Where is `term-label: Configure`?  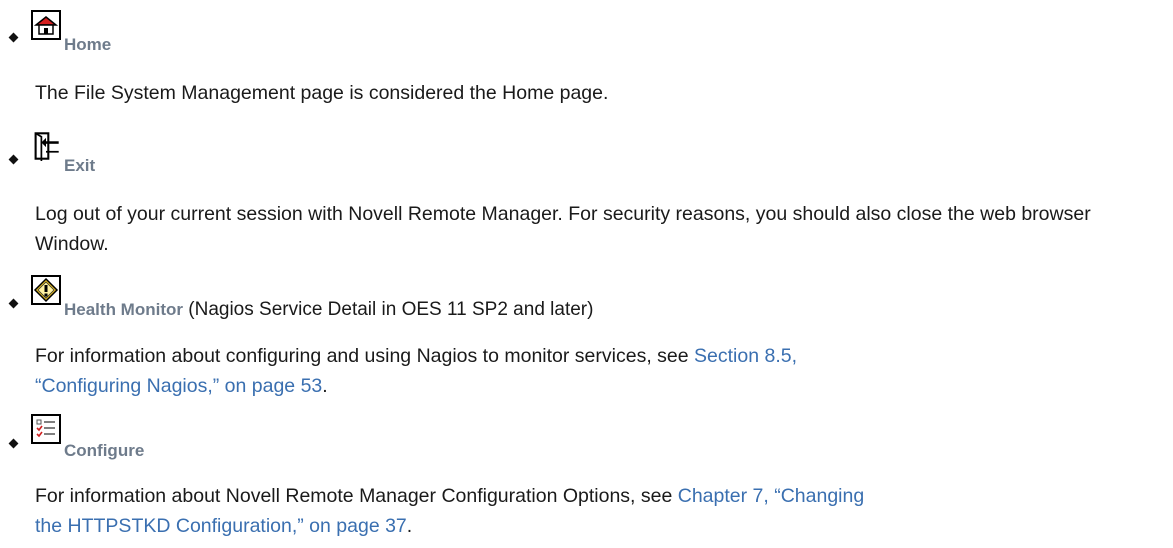
term-label: Configure is located at coordinates (104, 450).